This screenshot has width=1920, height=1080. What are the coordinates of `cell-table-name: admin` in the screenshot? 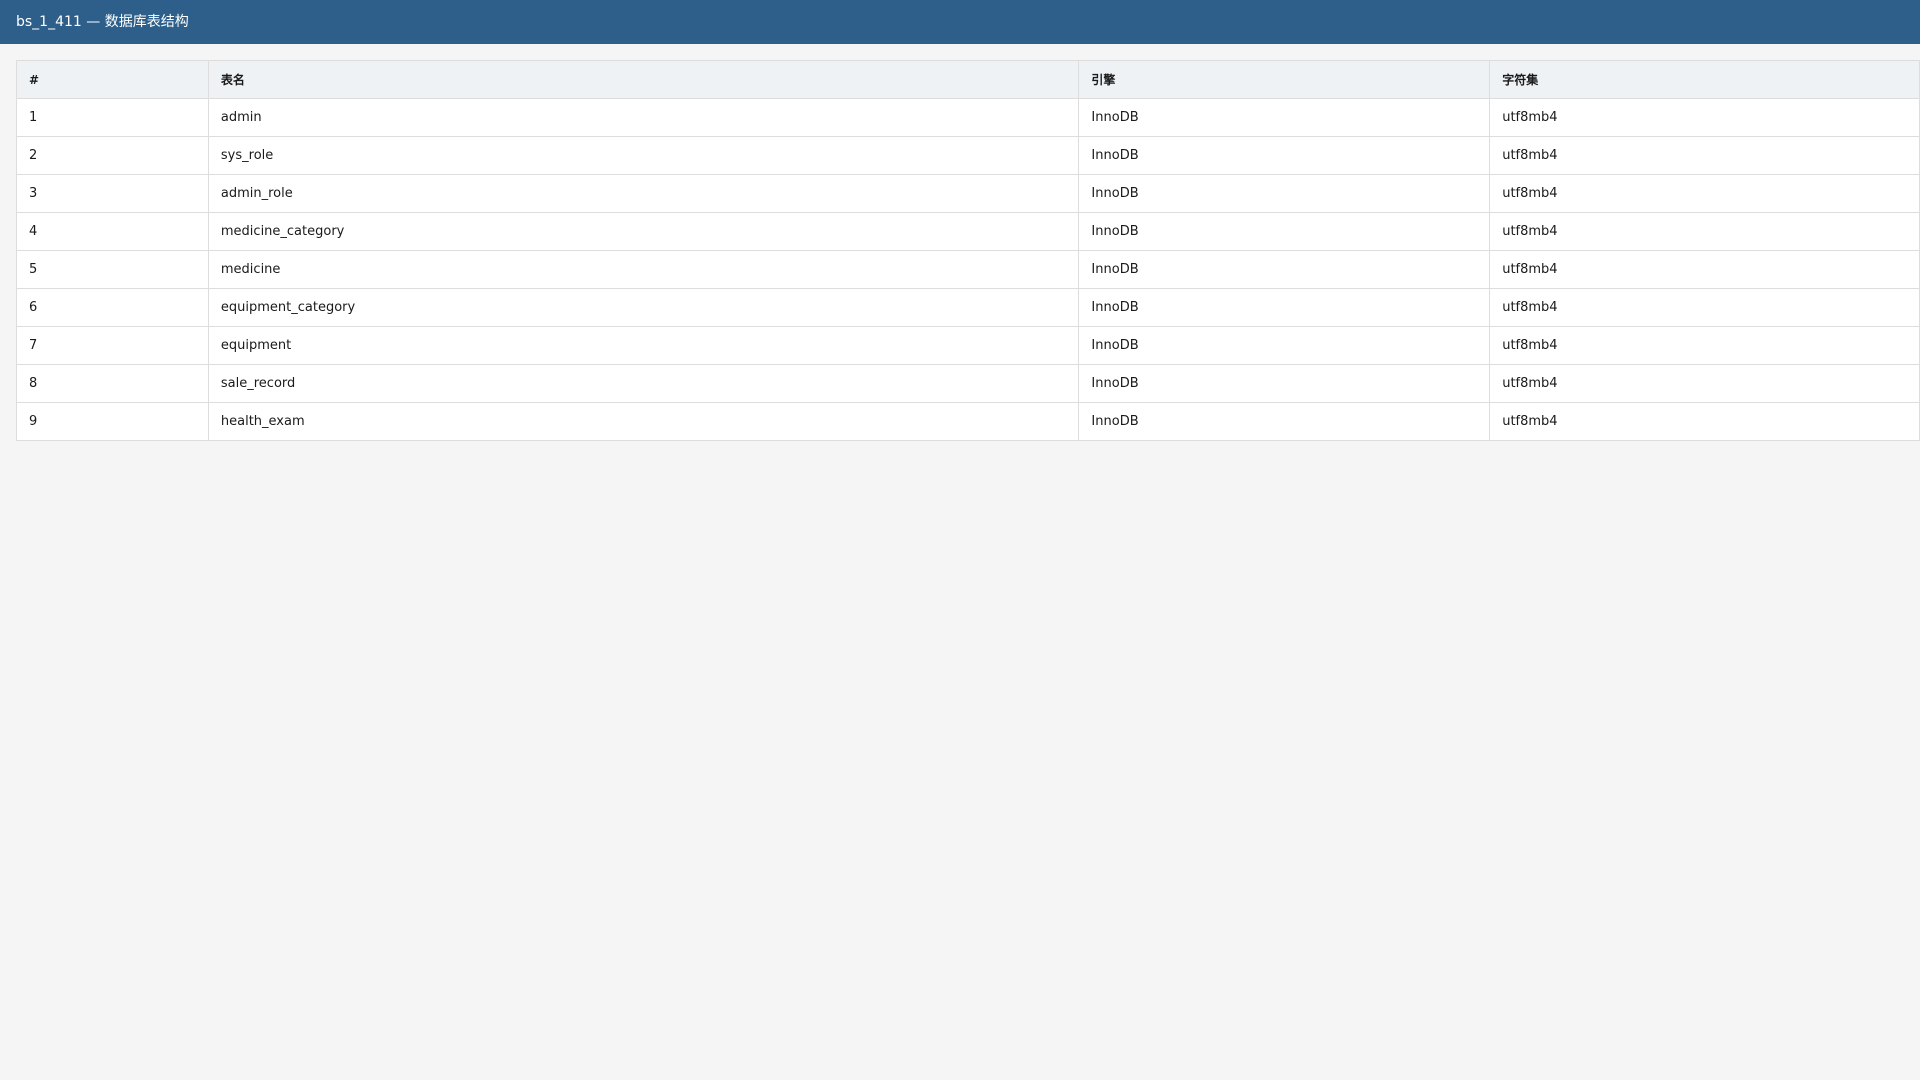 It's located at (643, 117).